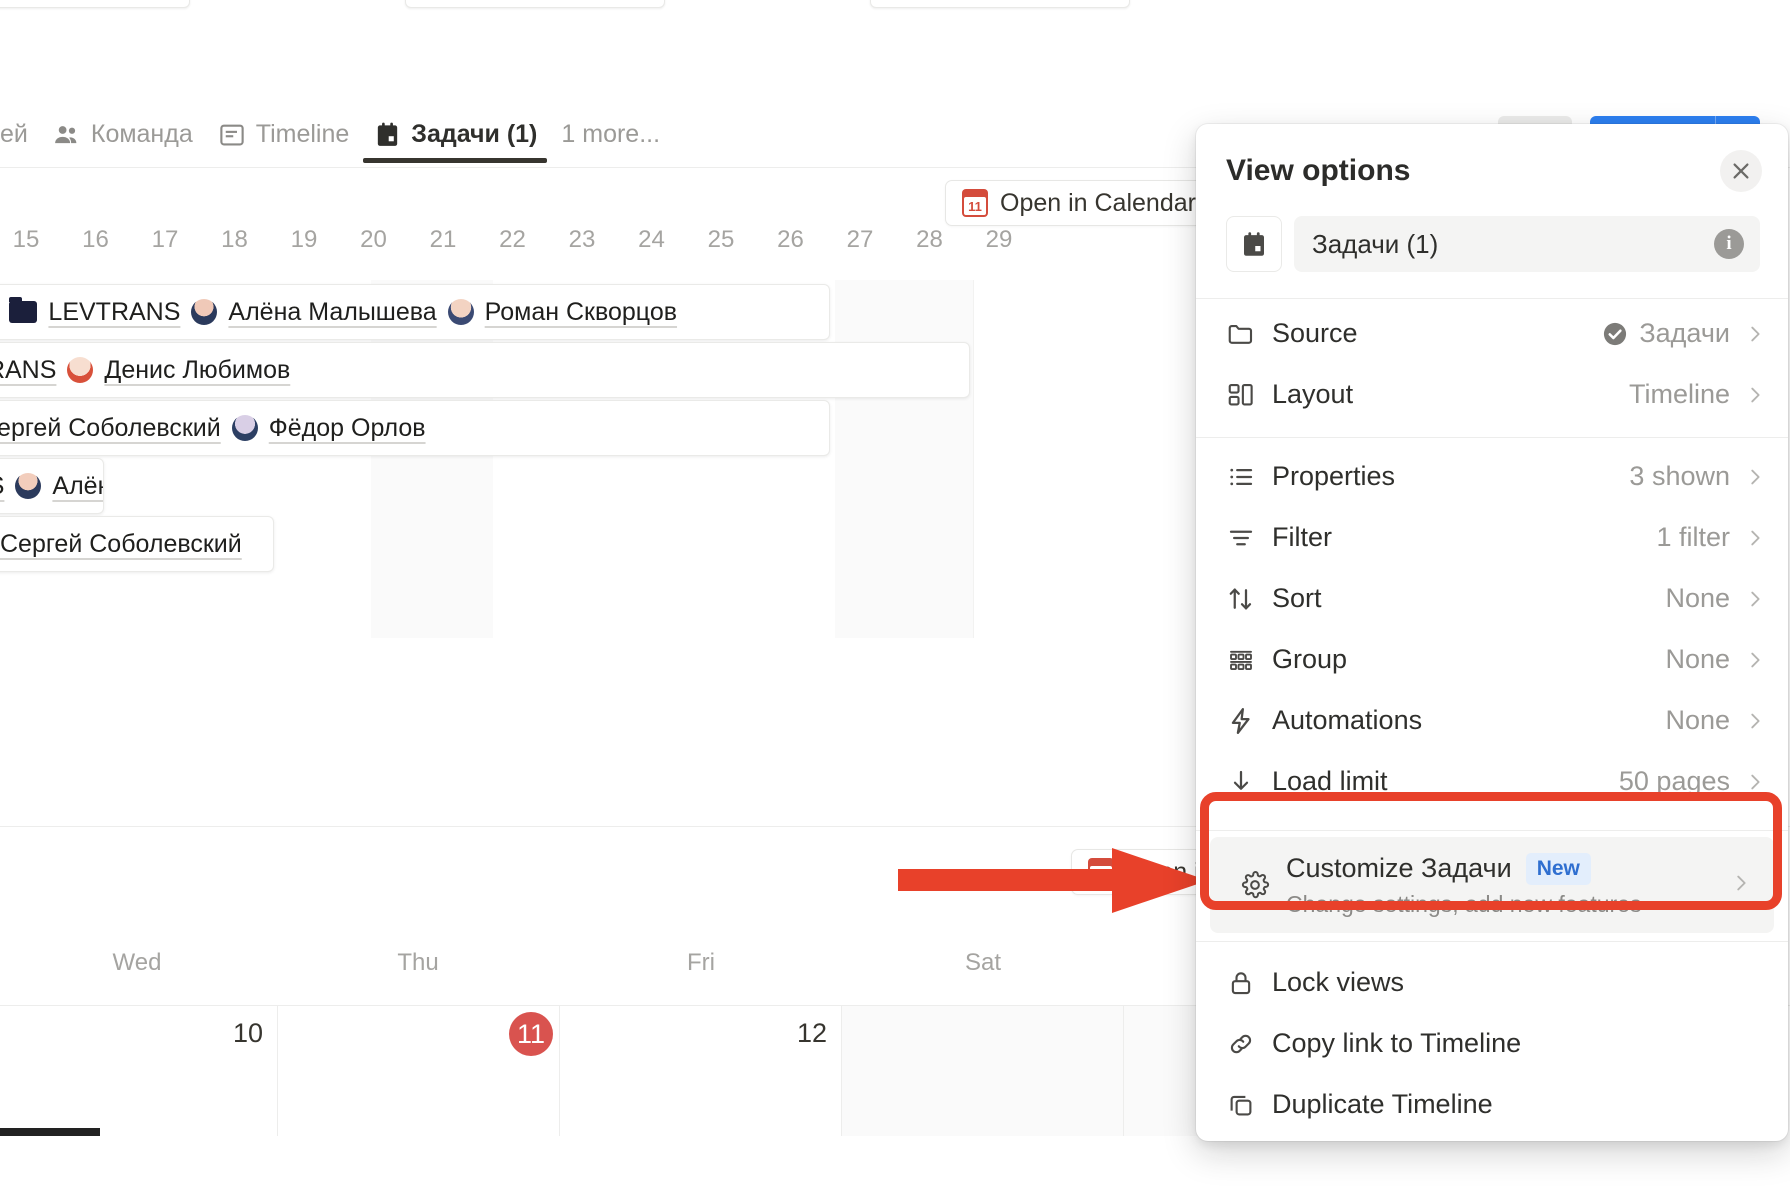 The width and height of the screenshot is (1790, 1188). What do you see at coordinates (137, 962) in the screenshot?
I see `weekday-label: Wed` at bounding box center [137, 962].